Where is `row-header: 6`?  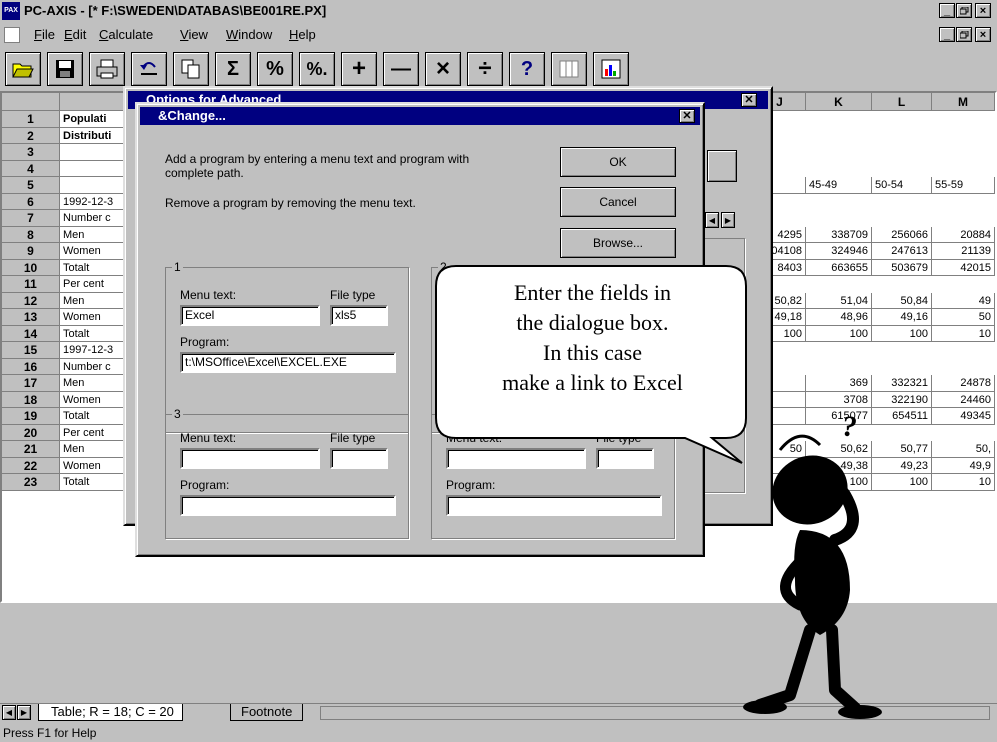
row-header: 6 is located at coordinates (31, 201).